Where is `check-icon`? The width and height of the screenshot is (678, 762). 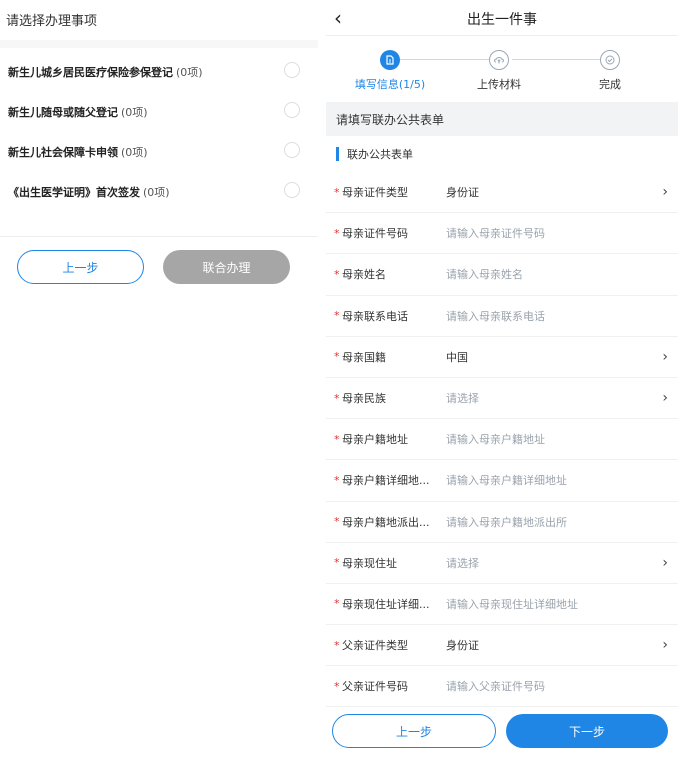 check-icon is located at coordinates (610, 60).